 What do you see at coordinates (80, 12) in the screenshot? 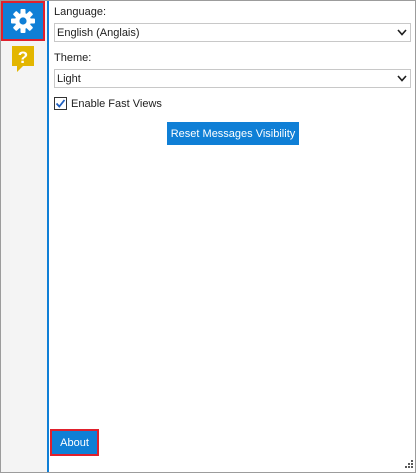
I see `language-label: Language:` at bounding box center [80, 12].